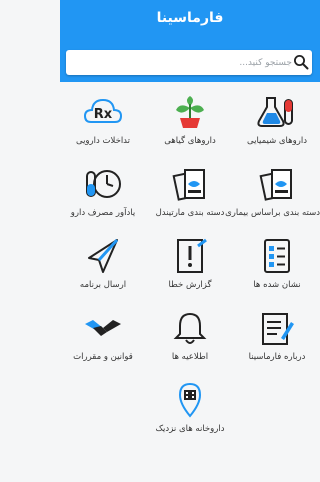  I want to click on menu-item-label: تداخلات دارویی, so click(103, 141).